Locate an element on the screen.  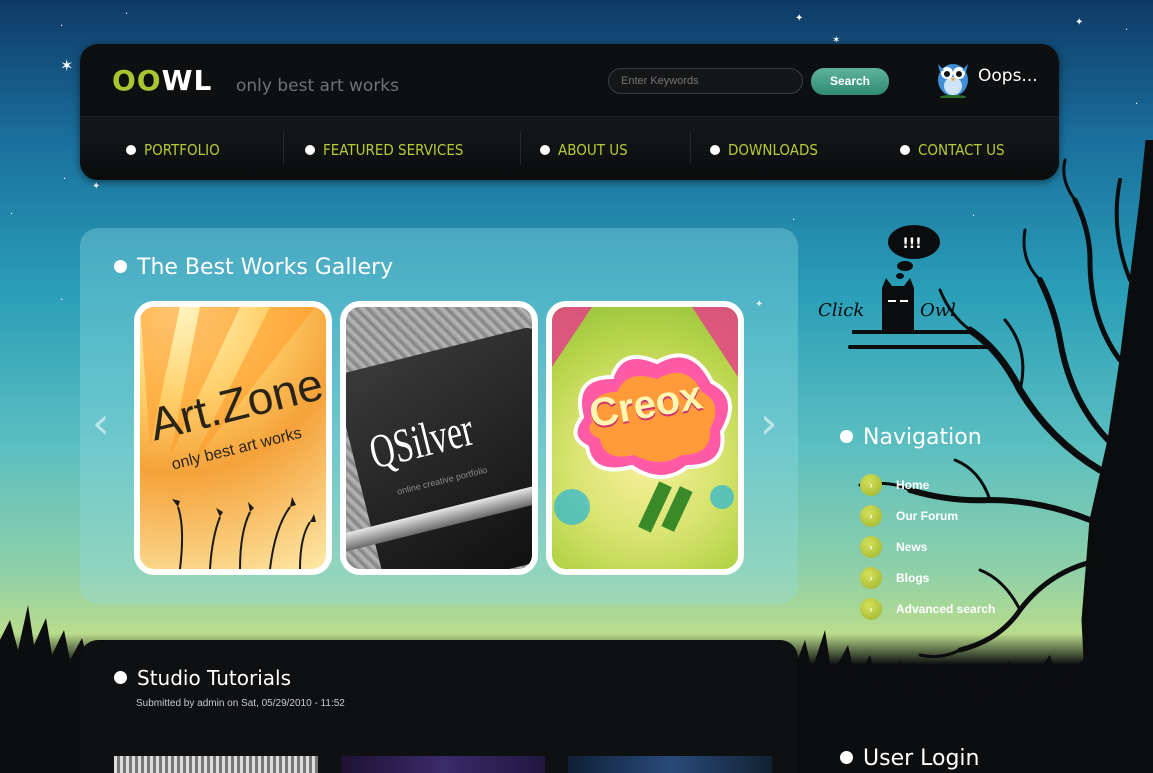
nav-label: ABOUT US is located at coordinates (593, 150).